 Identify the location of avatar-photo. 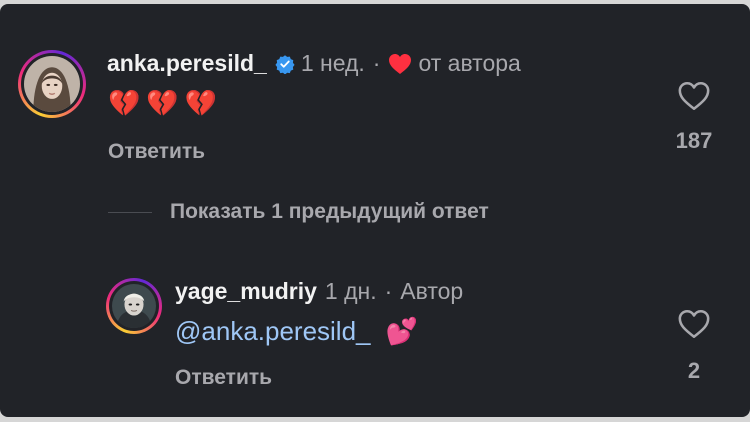
(52, 84).